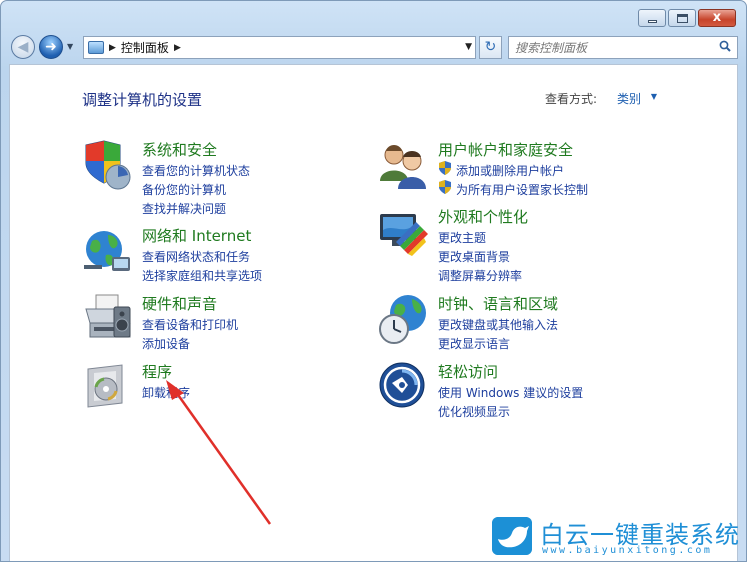  Describe the element at coordinates (108, 251) in the screenshot. I see `network-globe-icon` at that location.